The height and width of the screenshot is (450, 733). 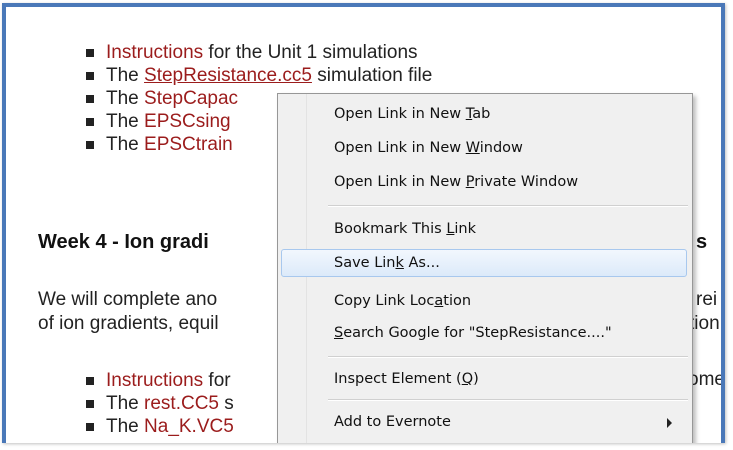 I want to click on na-k-vc5-link: Na_K.VC5, so click(x=189, y=426).